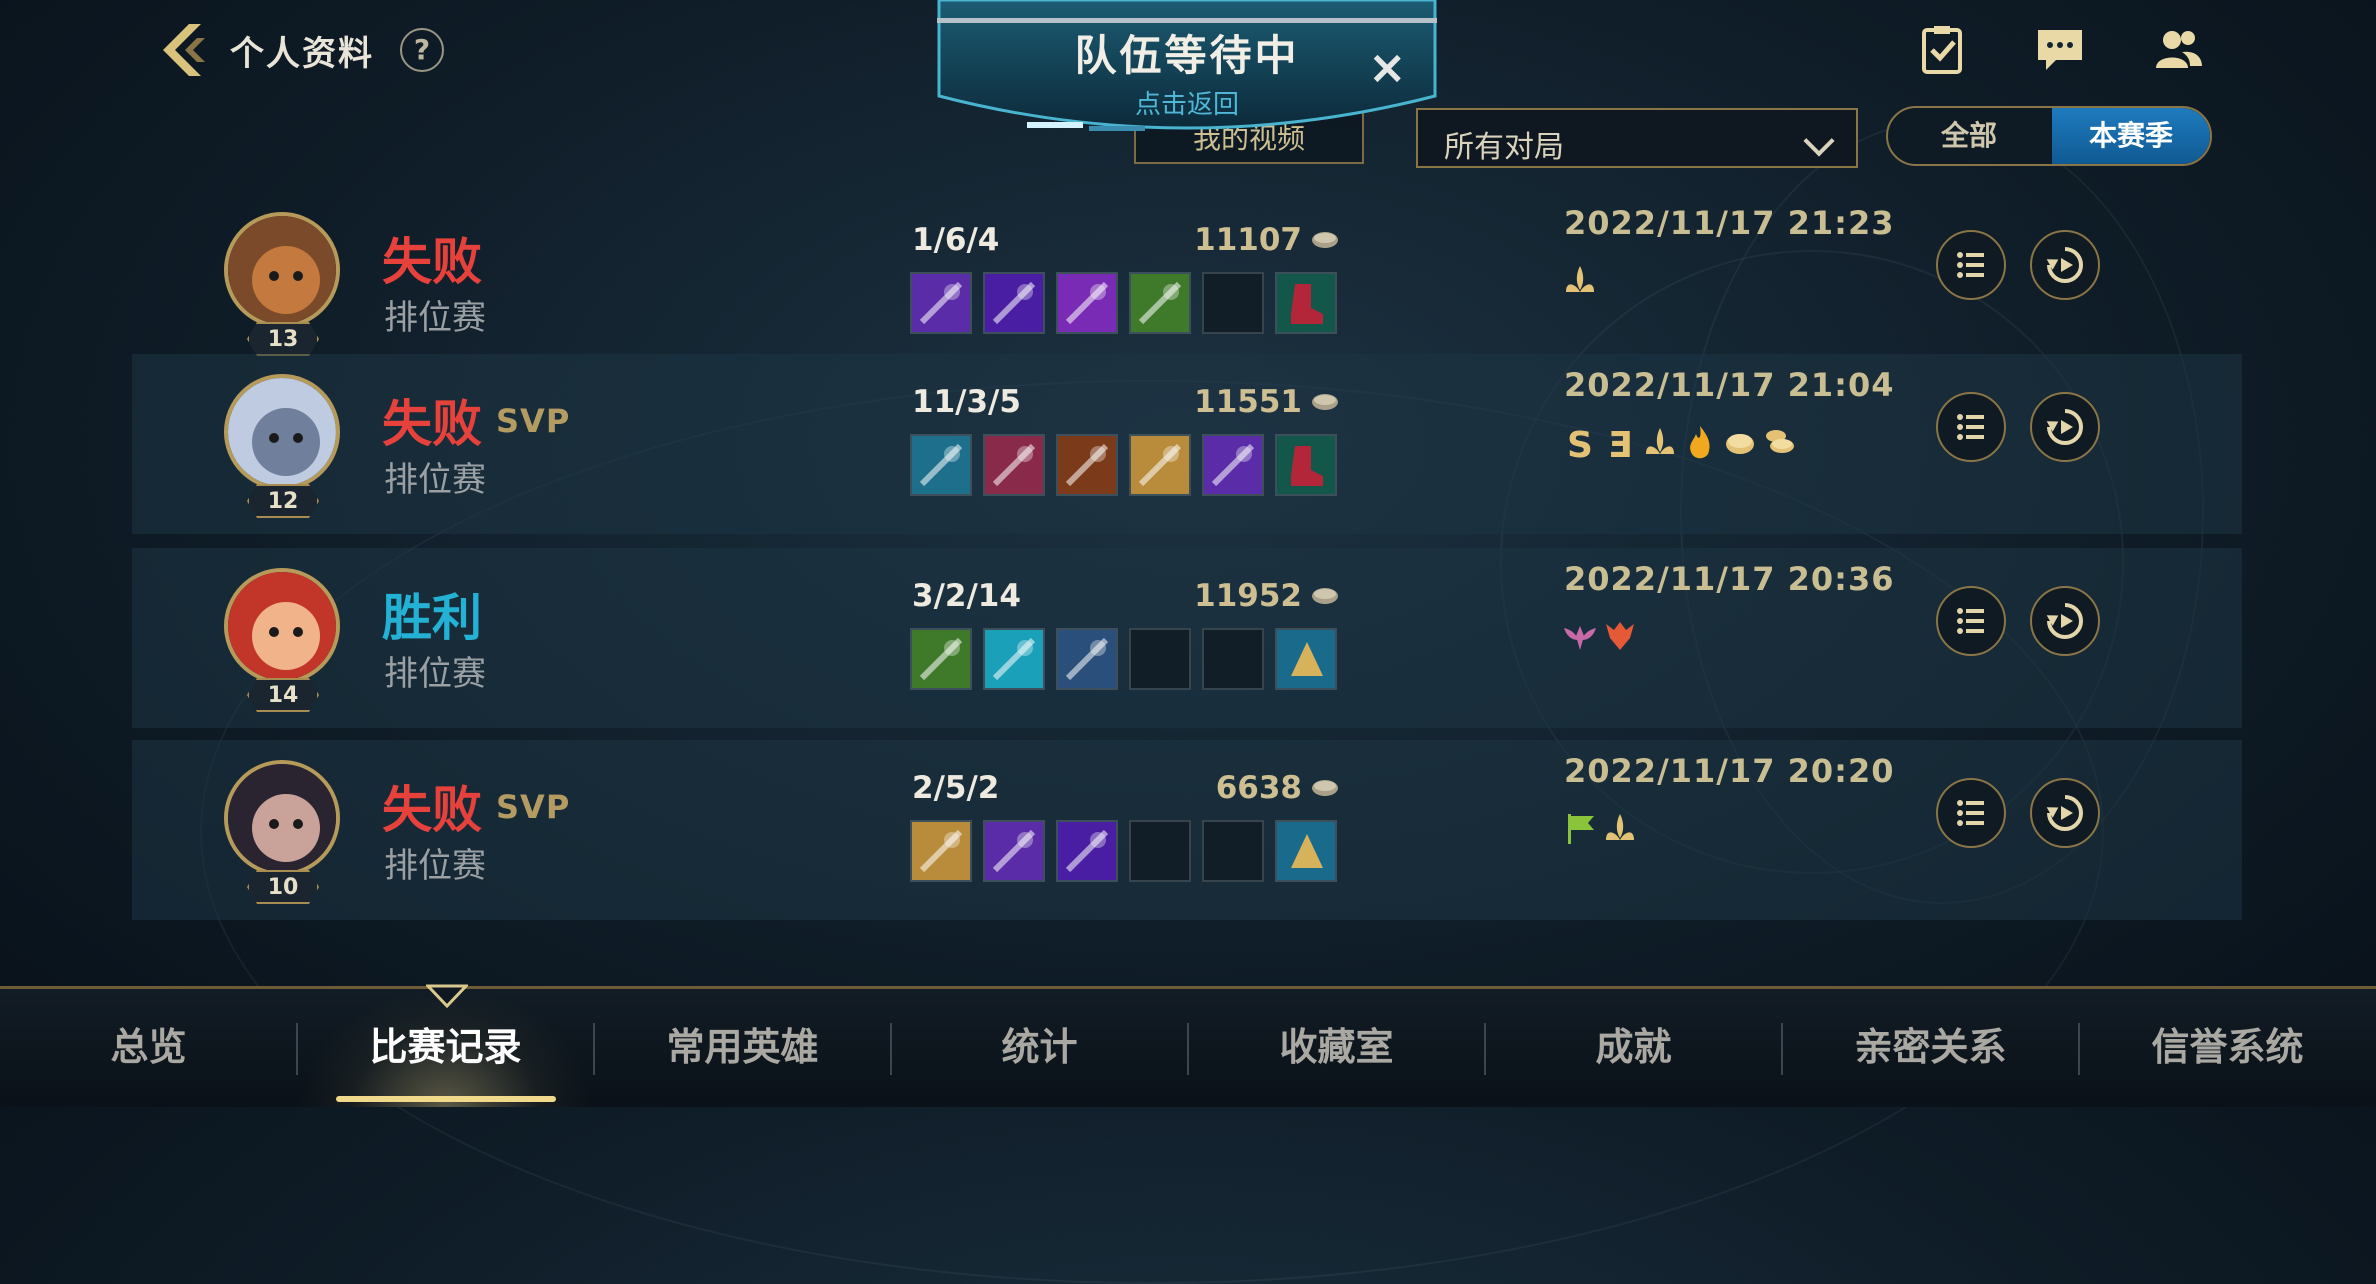  What do you see at coordinates (1637, 138) in the screenshot?
I see `match-type-dropdown: 所有对局` at bounding box center [1637, 138].